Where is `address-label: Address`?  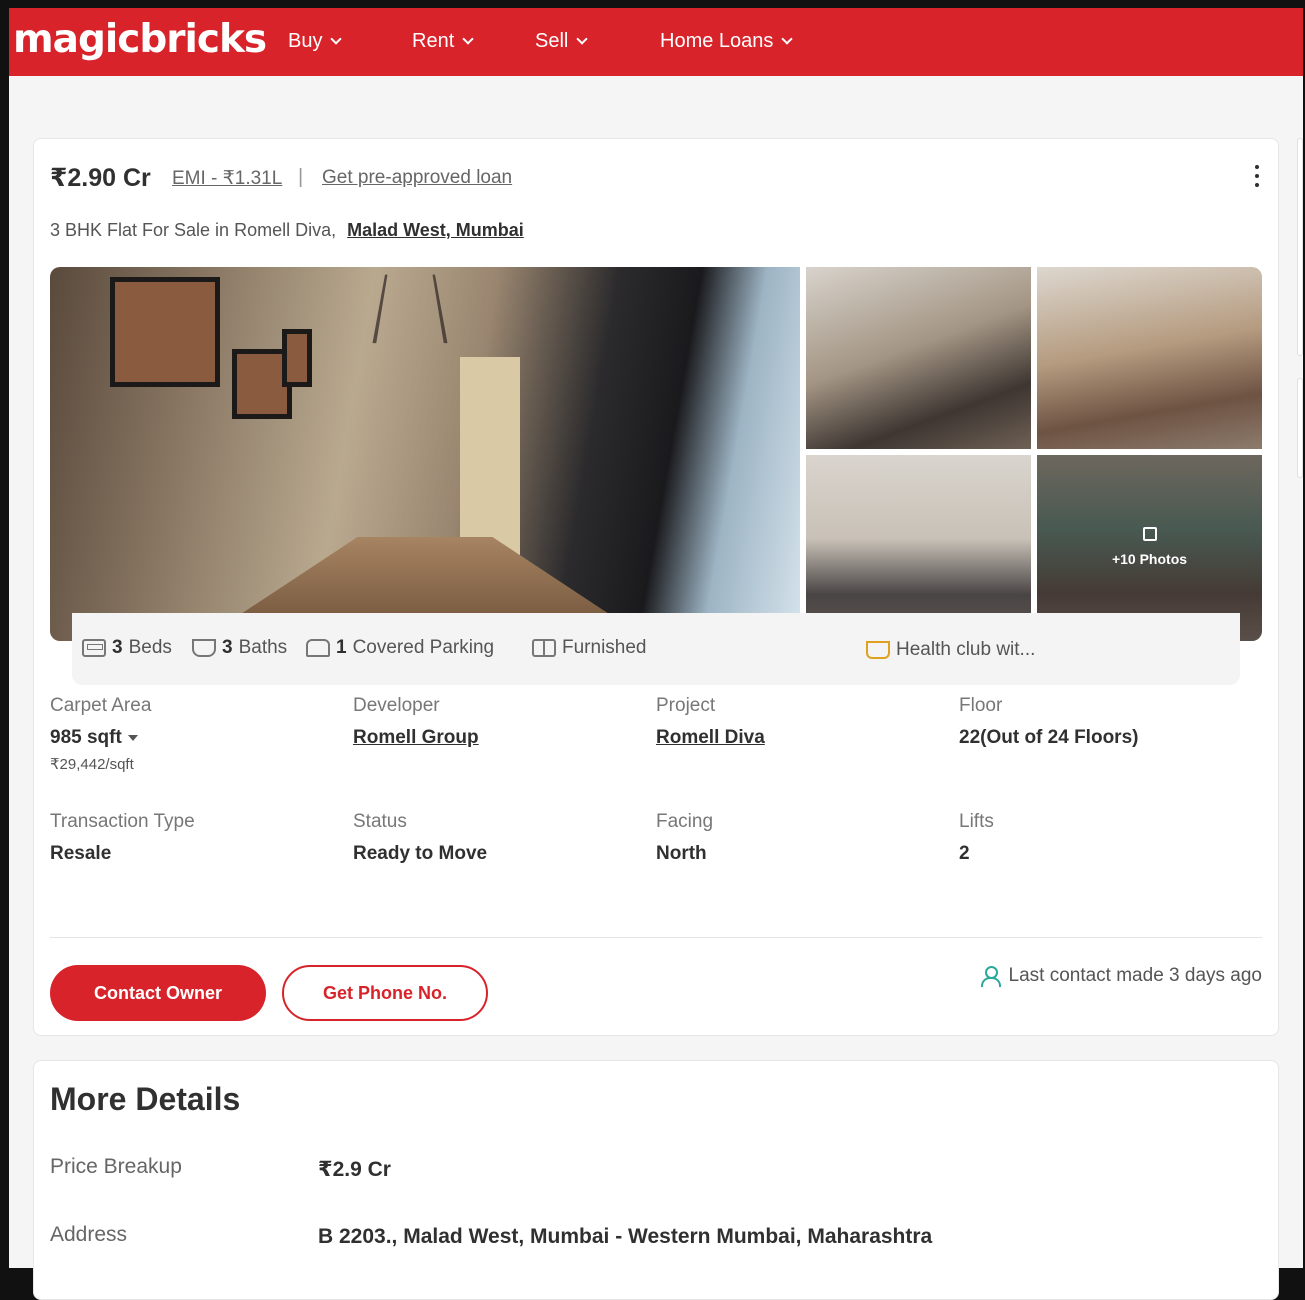 address-label: Address is located at coordinates (89, 1234).